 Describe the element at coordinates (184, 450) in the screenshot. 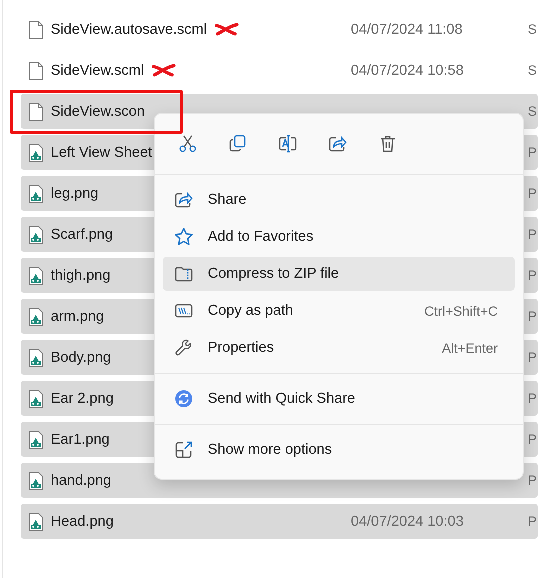

I see `expand-icon` at that location.